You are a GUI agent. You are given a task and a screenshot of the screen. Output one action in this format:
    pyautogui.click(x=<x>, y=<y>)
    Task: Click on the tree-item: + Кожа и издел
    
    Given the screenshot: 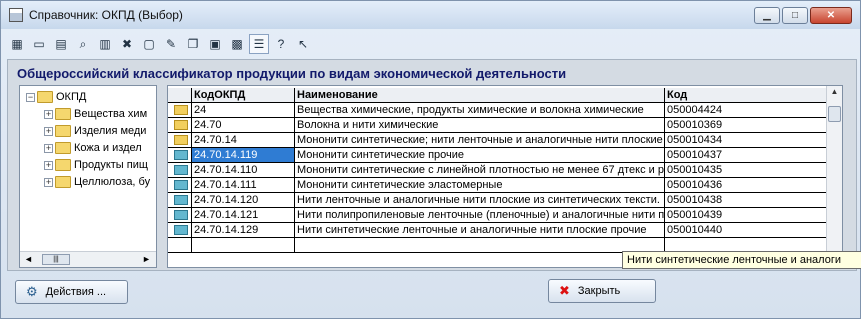 What is the action you would take?
    pyautogui.click(x=93, y=148)
    